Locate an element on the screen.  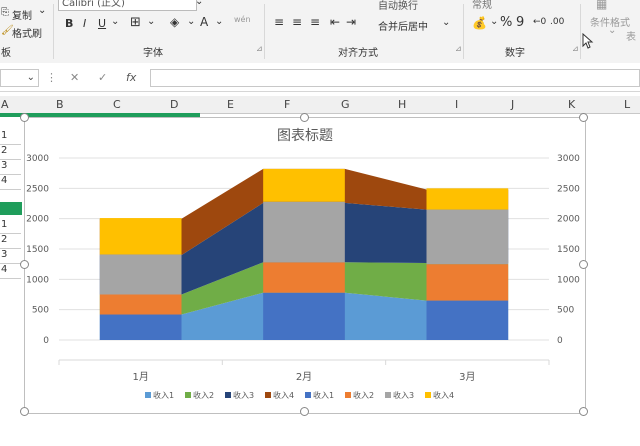
column-header-j: J is located at coordinates (512, 104).